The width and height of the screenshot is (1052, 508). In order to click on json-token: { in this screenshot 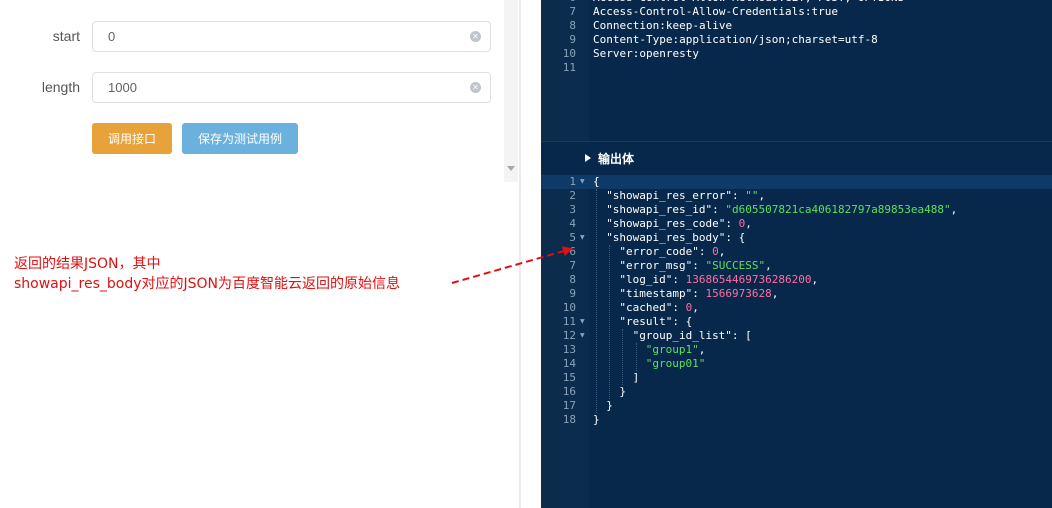, I will do `click(596, 181)`.